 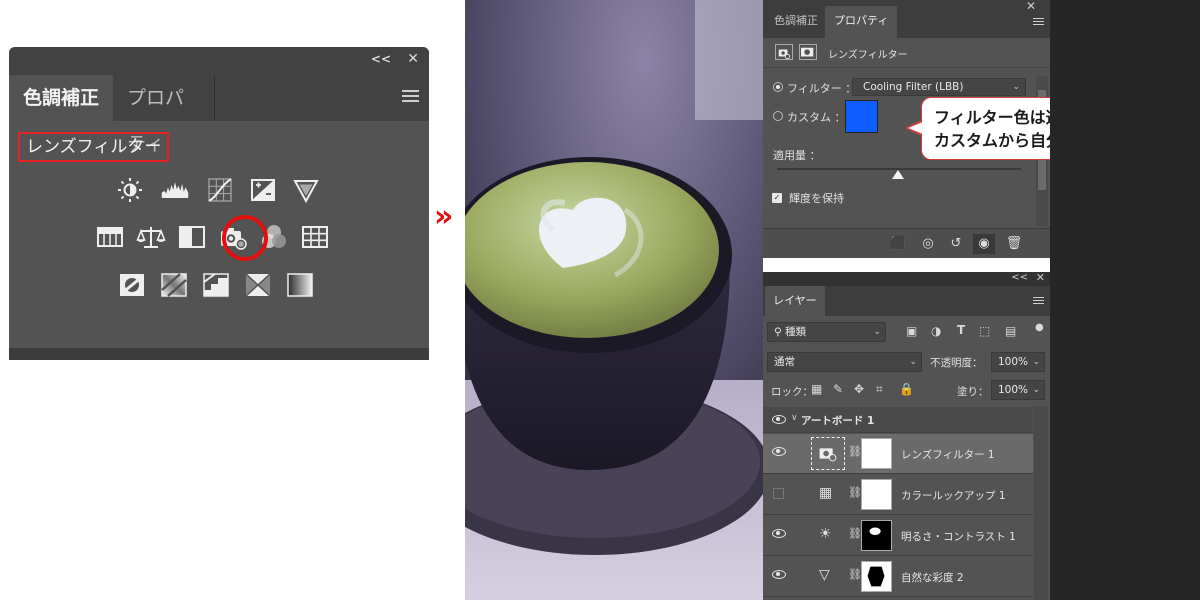 What do you see at coordinates (778, 493) in the screenshot?
I see `visibility-toggle-off` at bounding box center [778, 493].